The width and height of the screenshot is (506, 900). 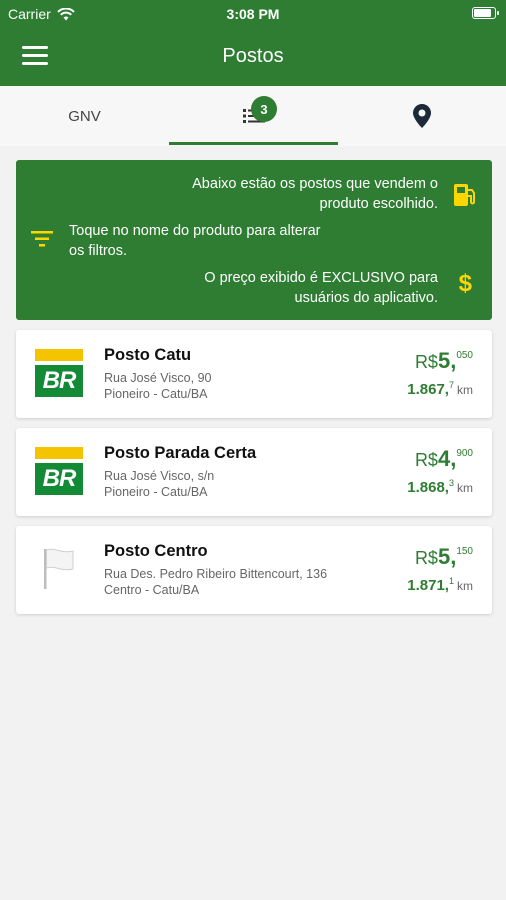 What do you see at coordinates (42, 239) in the screenshot?
I see `filter-icon` at bounding box center [42, 239].